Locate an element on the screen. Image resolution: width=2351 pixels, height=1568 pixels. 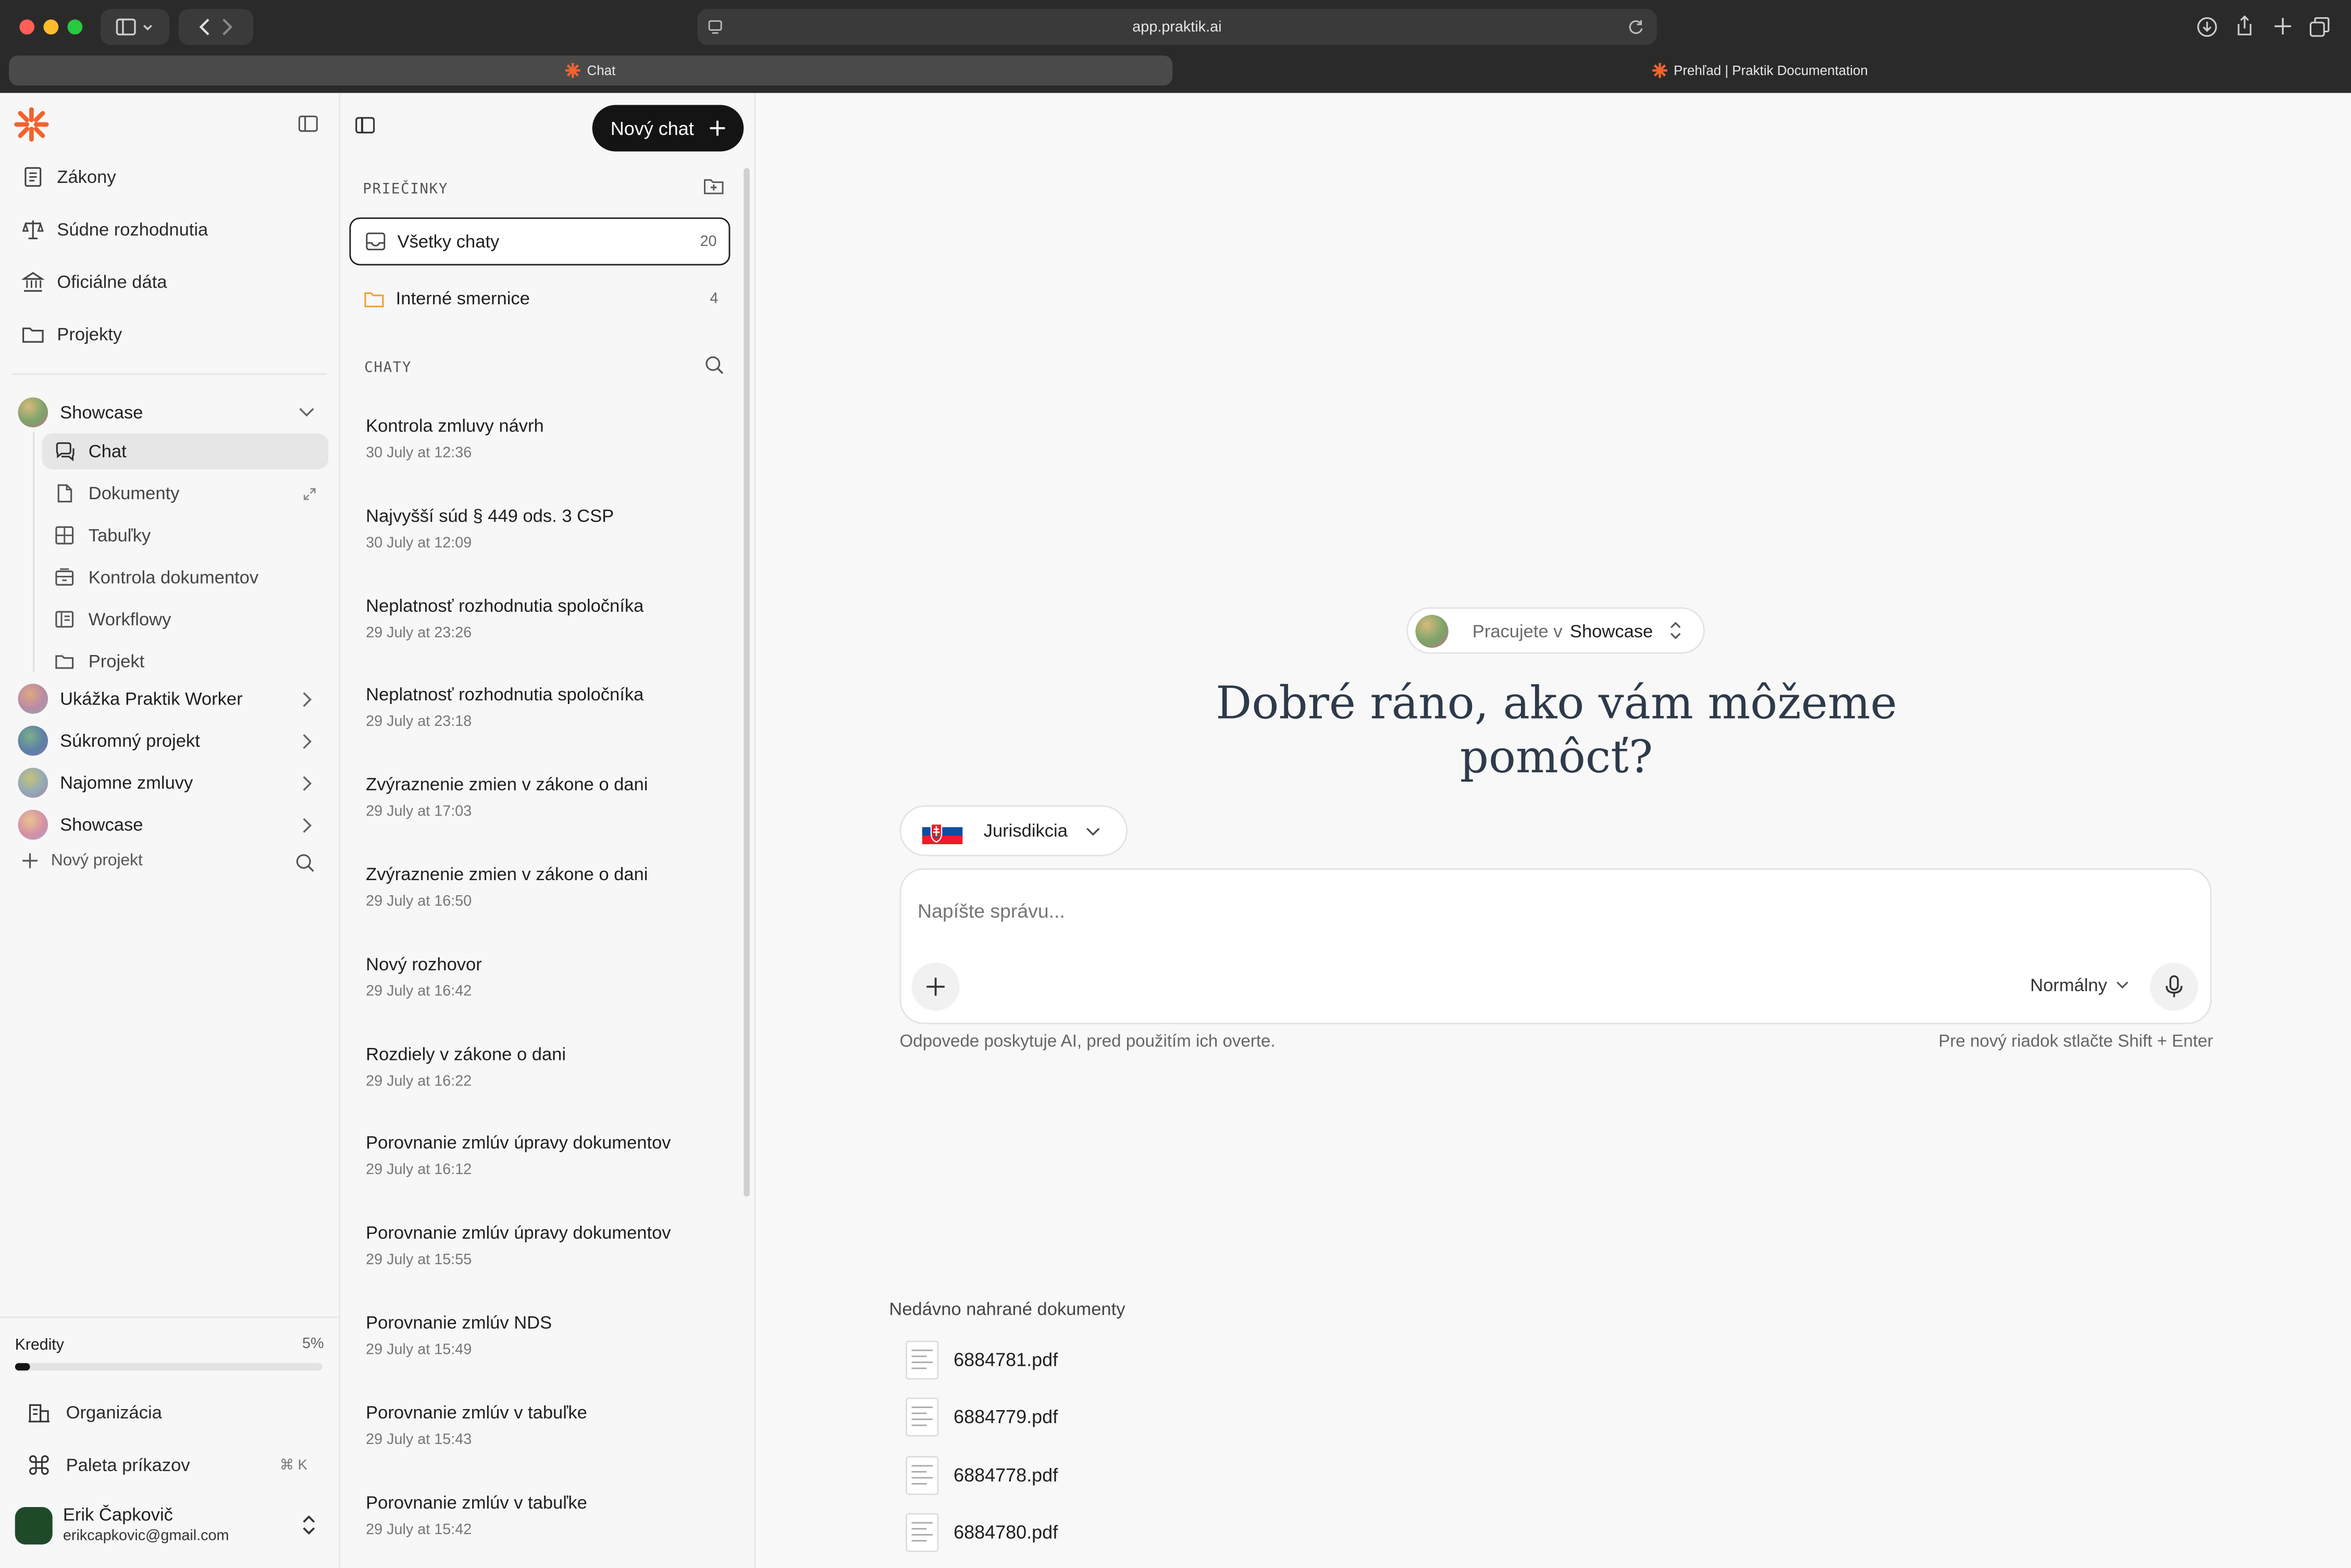
chat-timestamp: 29 July at 16:42 is located at coordinates (419, 991).